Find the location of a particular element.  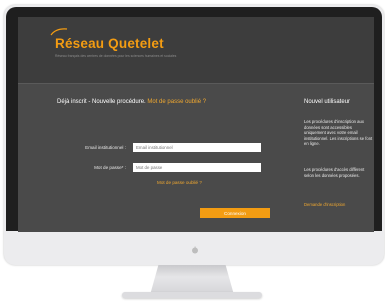

apple-icon is located at coordinates (195, 250).